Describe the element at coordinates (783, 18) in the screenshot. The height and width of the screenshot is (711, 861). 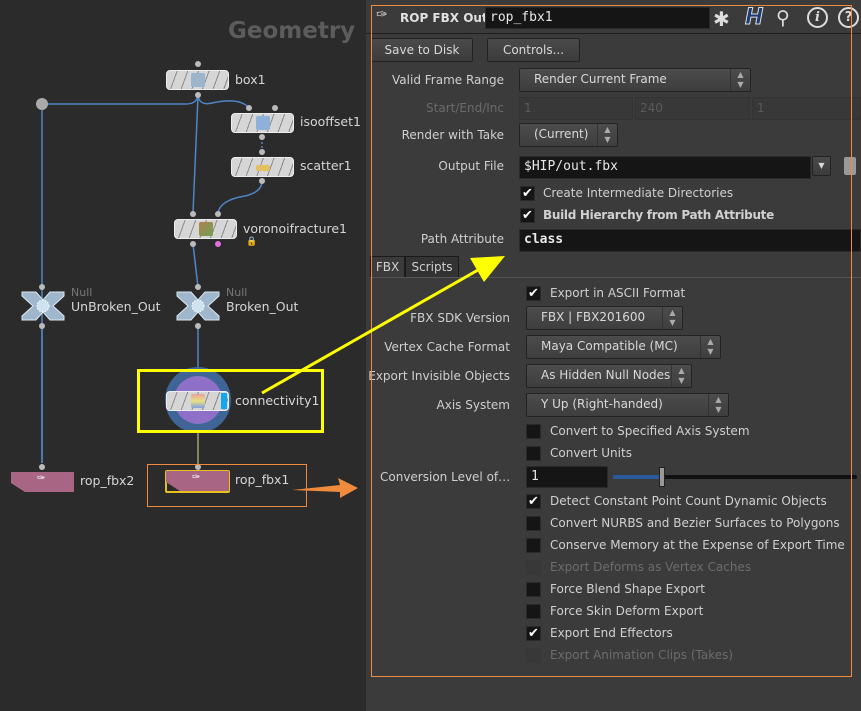
I see `search-icon: ⚲` at that location.